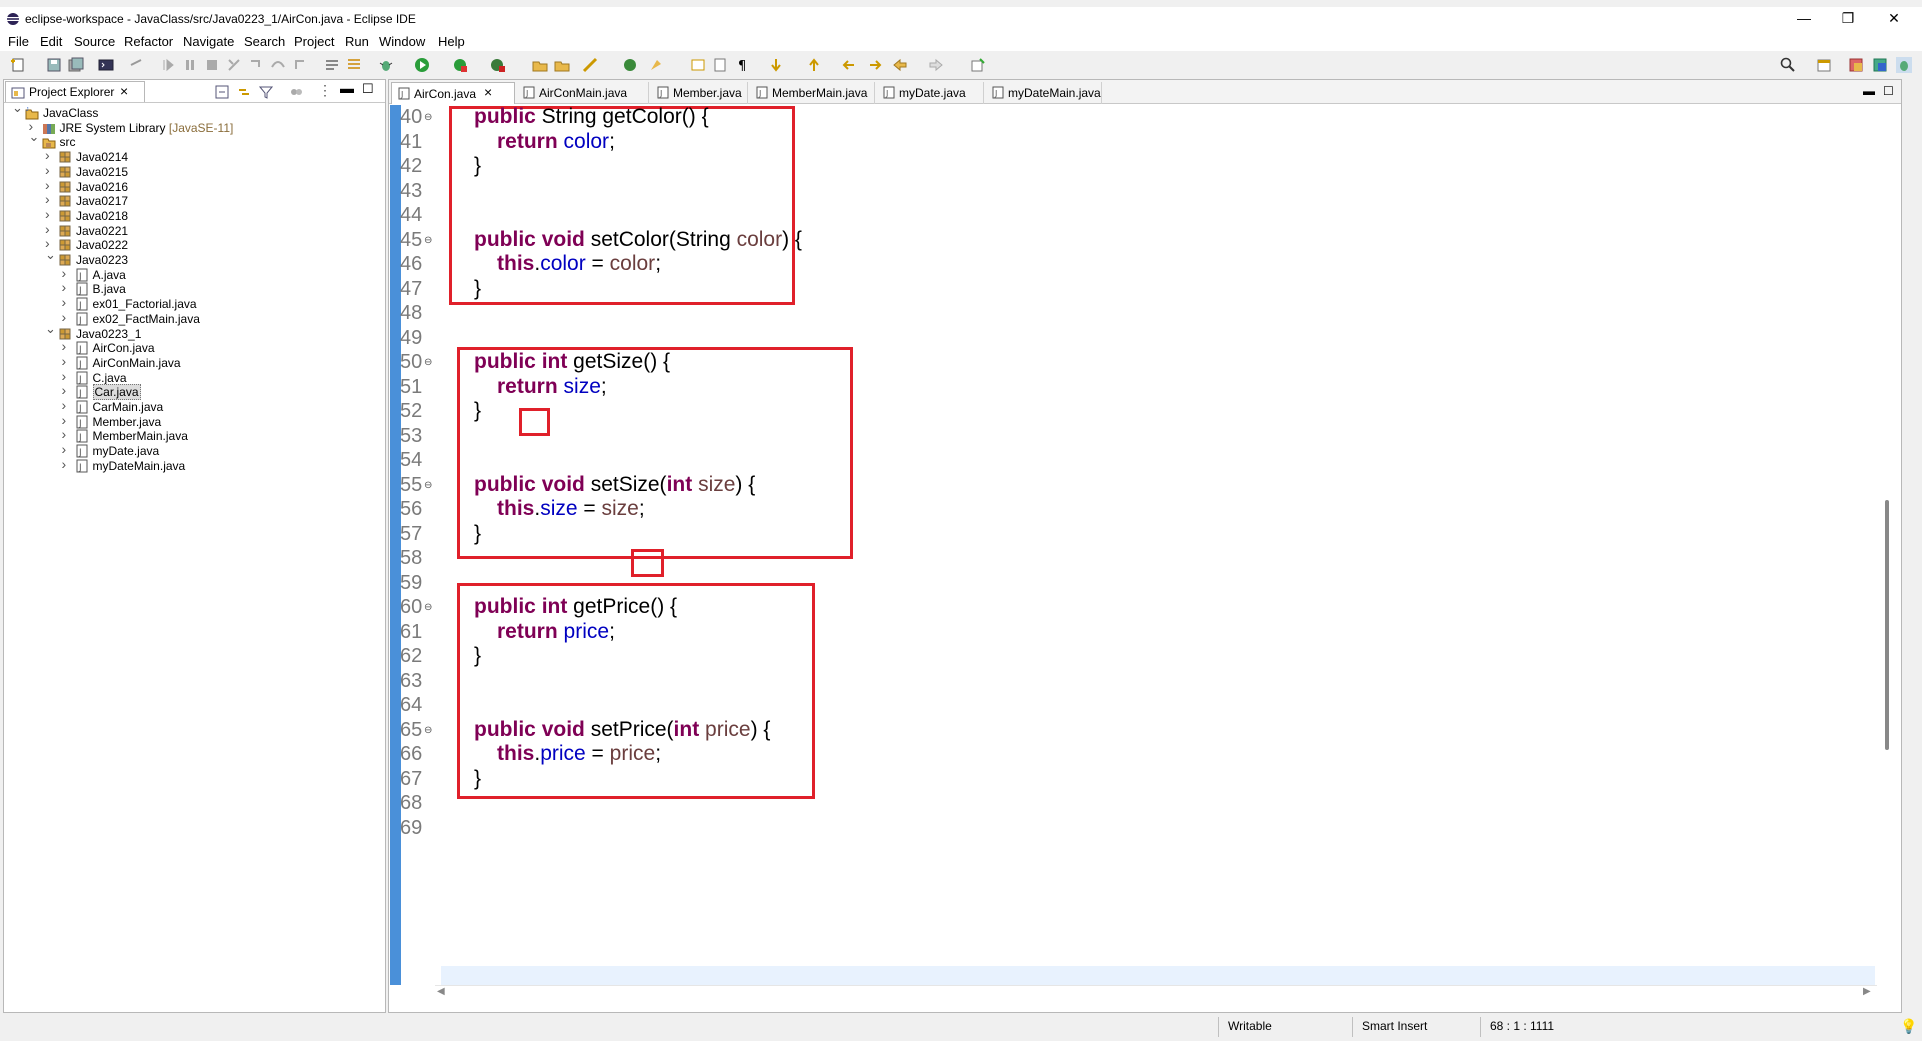 Image resolution: width=1922 pixels, height=1041 pixels. Describe the element at coordinates (168, 65) in the screenshot. I see `resume-icon` at that location.